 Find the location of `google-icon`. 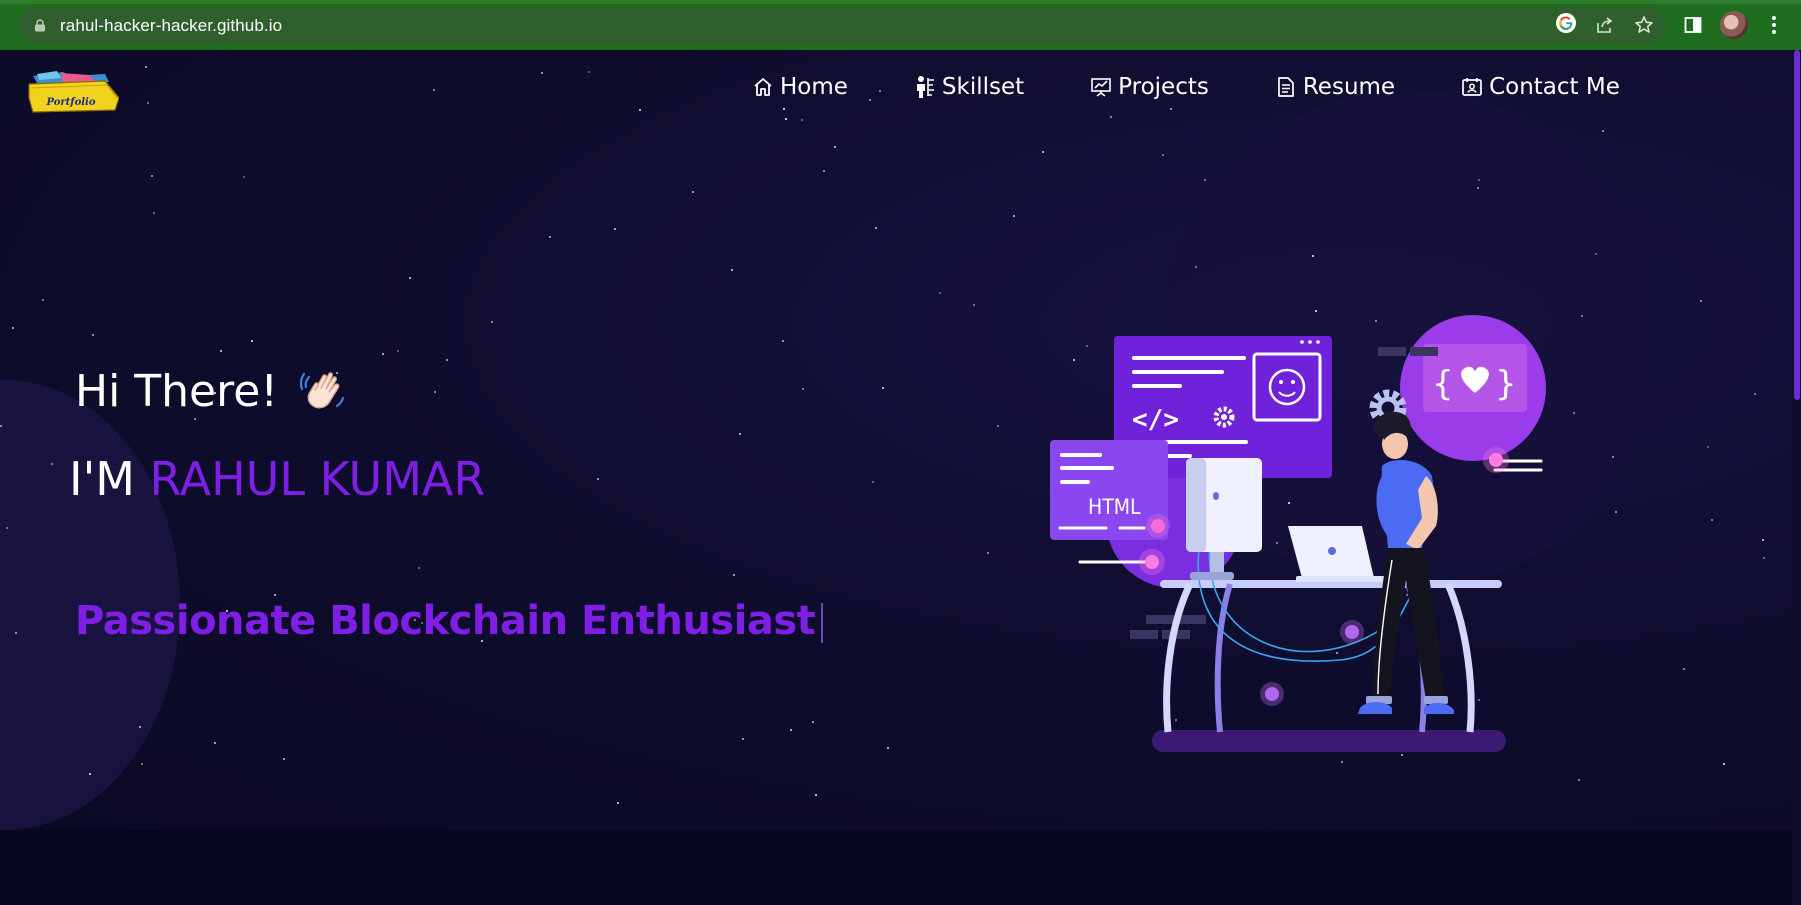

google-icon is located at coordinates (1566, 23).